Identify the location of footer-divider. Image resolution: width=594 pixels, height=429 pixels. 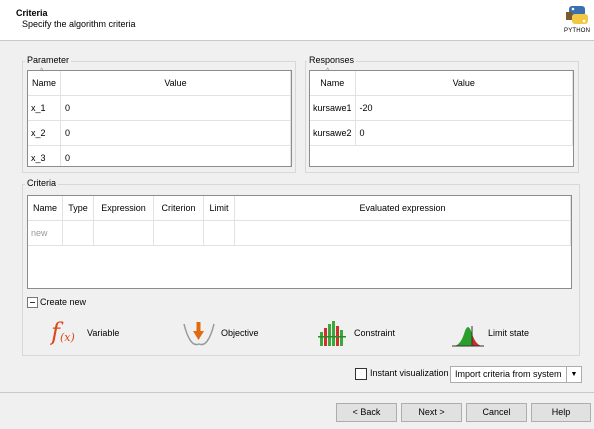
(297, 392).